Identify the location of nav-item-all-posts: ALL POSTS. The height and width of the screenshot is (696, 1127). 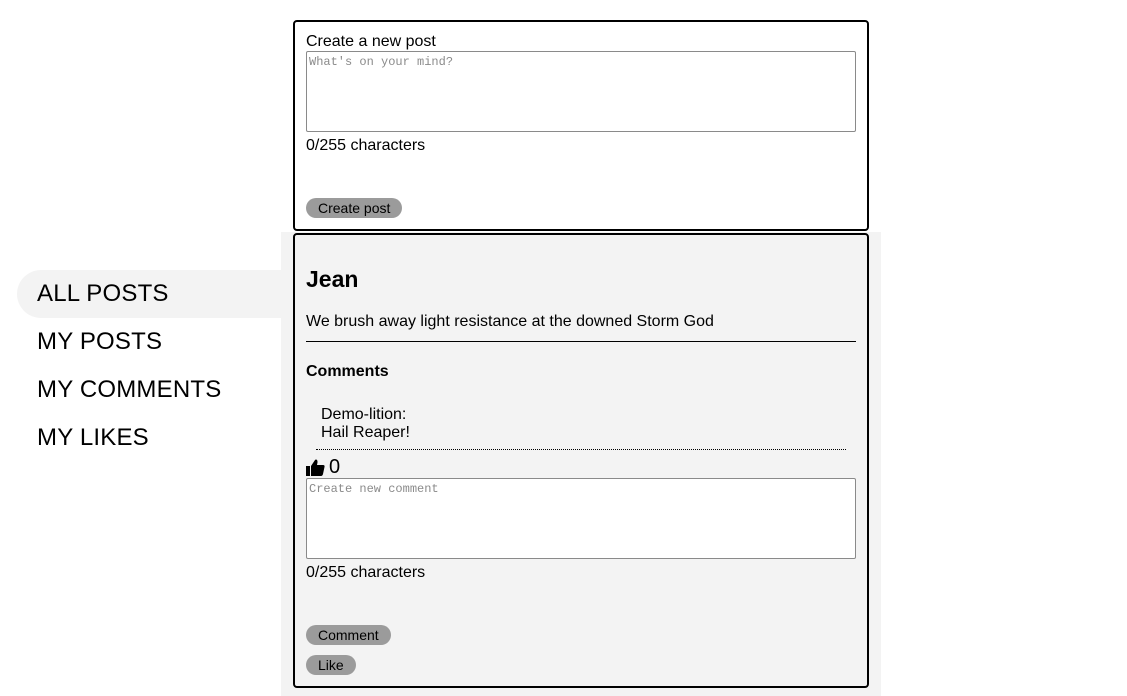
(153, 294).